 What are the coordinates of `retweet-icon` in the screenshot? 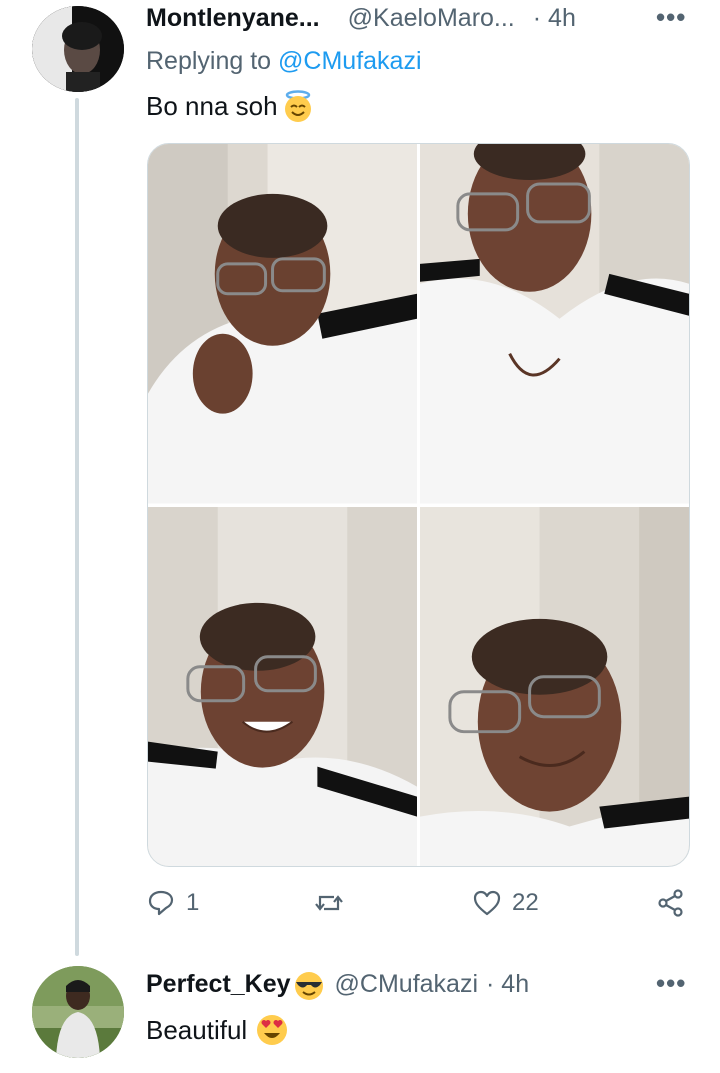 It's located at (329, 903).